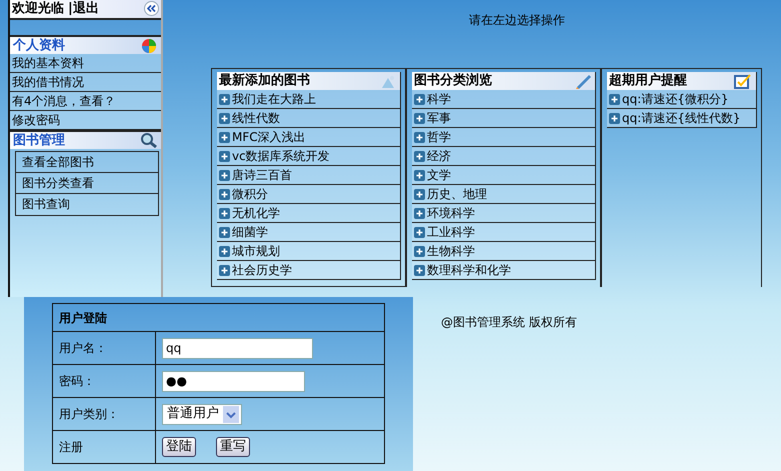 This screenshot has height=471, width=781. What do you see at coordinates (250, 232) in the screenshot?
I see `list-link: 细菌学` at bounding box center [250, 232].